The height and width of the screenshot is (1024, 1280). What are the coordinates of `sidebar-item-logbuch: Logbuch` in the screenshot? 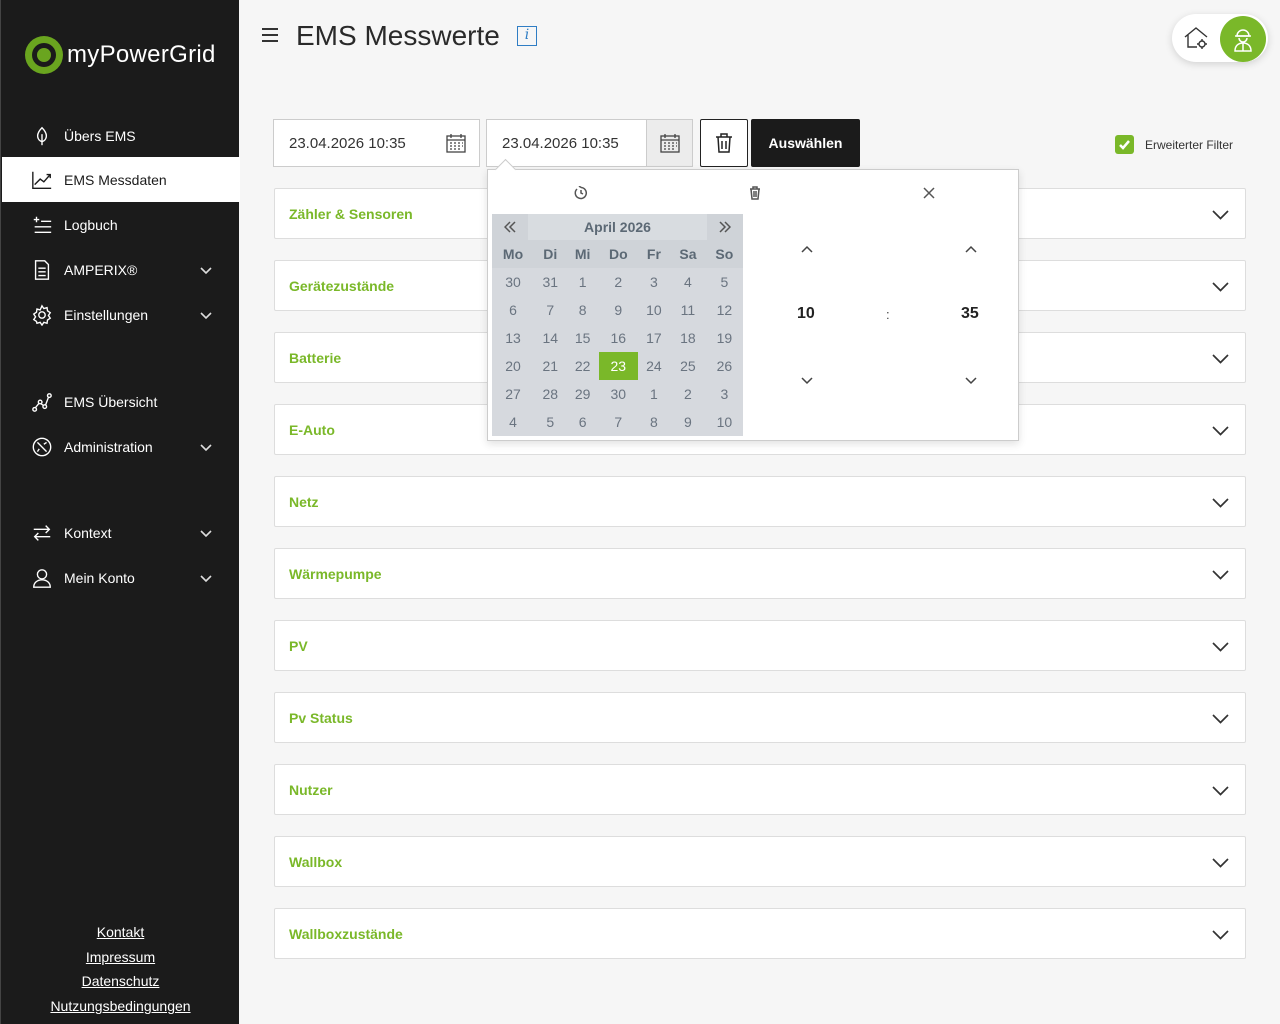 It's located at (121, 224).